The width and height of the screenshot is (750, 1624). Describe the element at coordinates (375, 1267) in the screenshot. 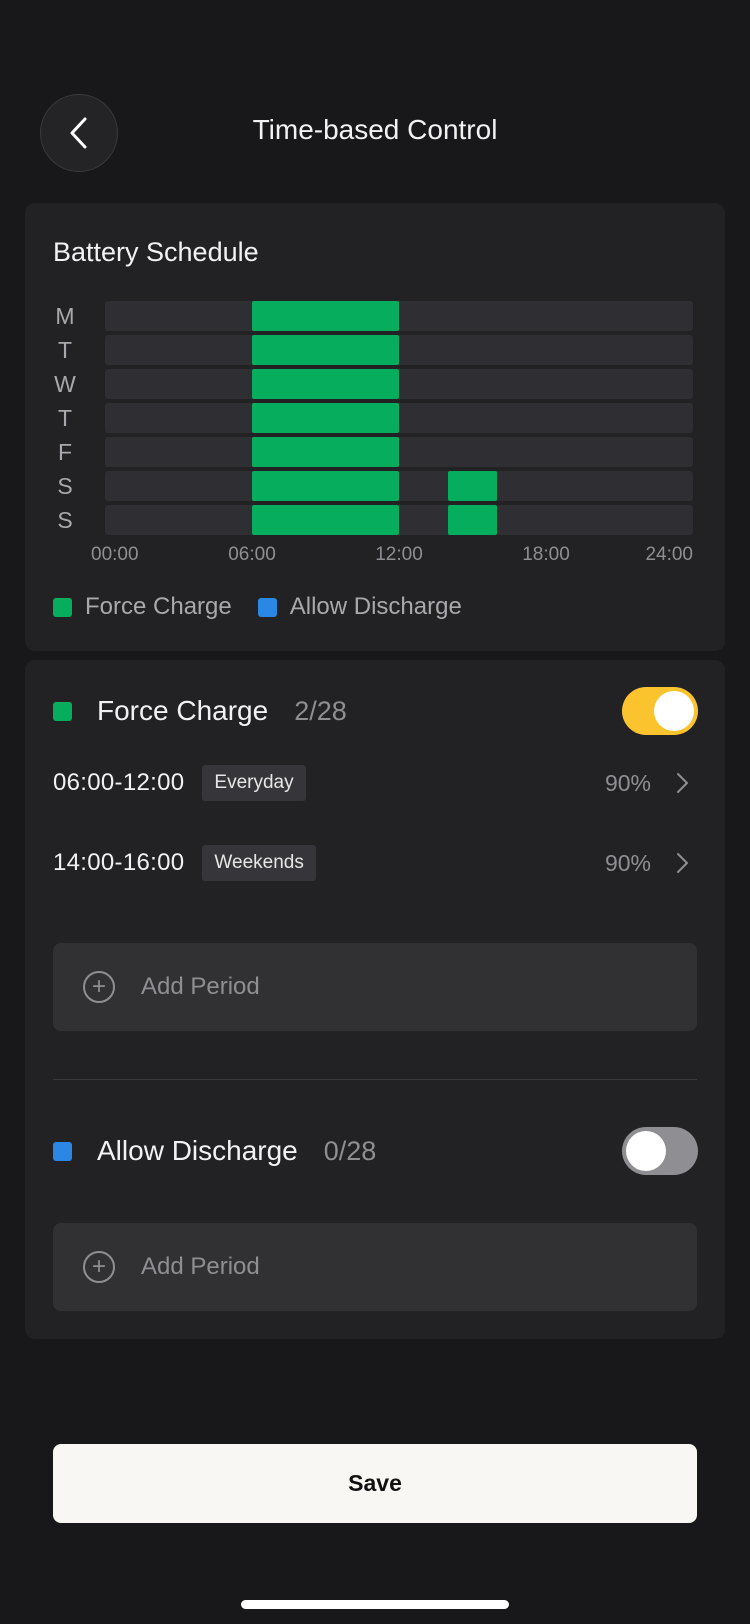

I see `allow-discharge-add-period-button: + Add Period` at that location.